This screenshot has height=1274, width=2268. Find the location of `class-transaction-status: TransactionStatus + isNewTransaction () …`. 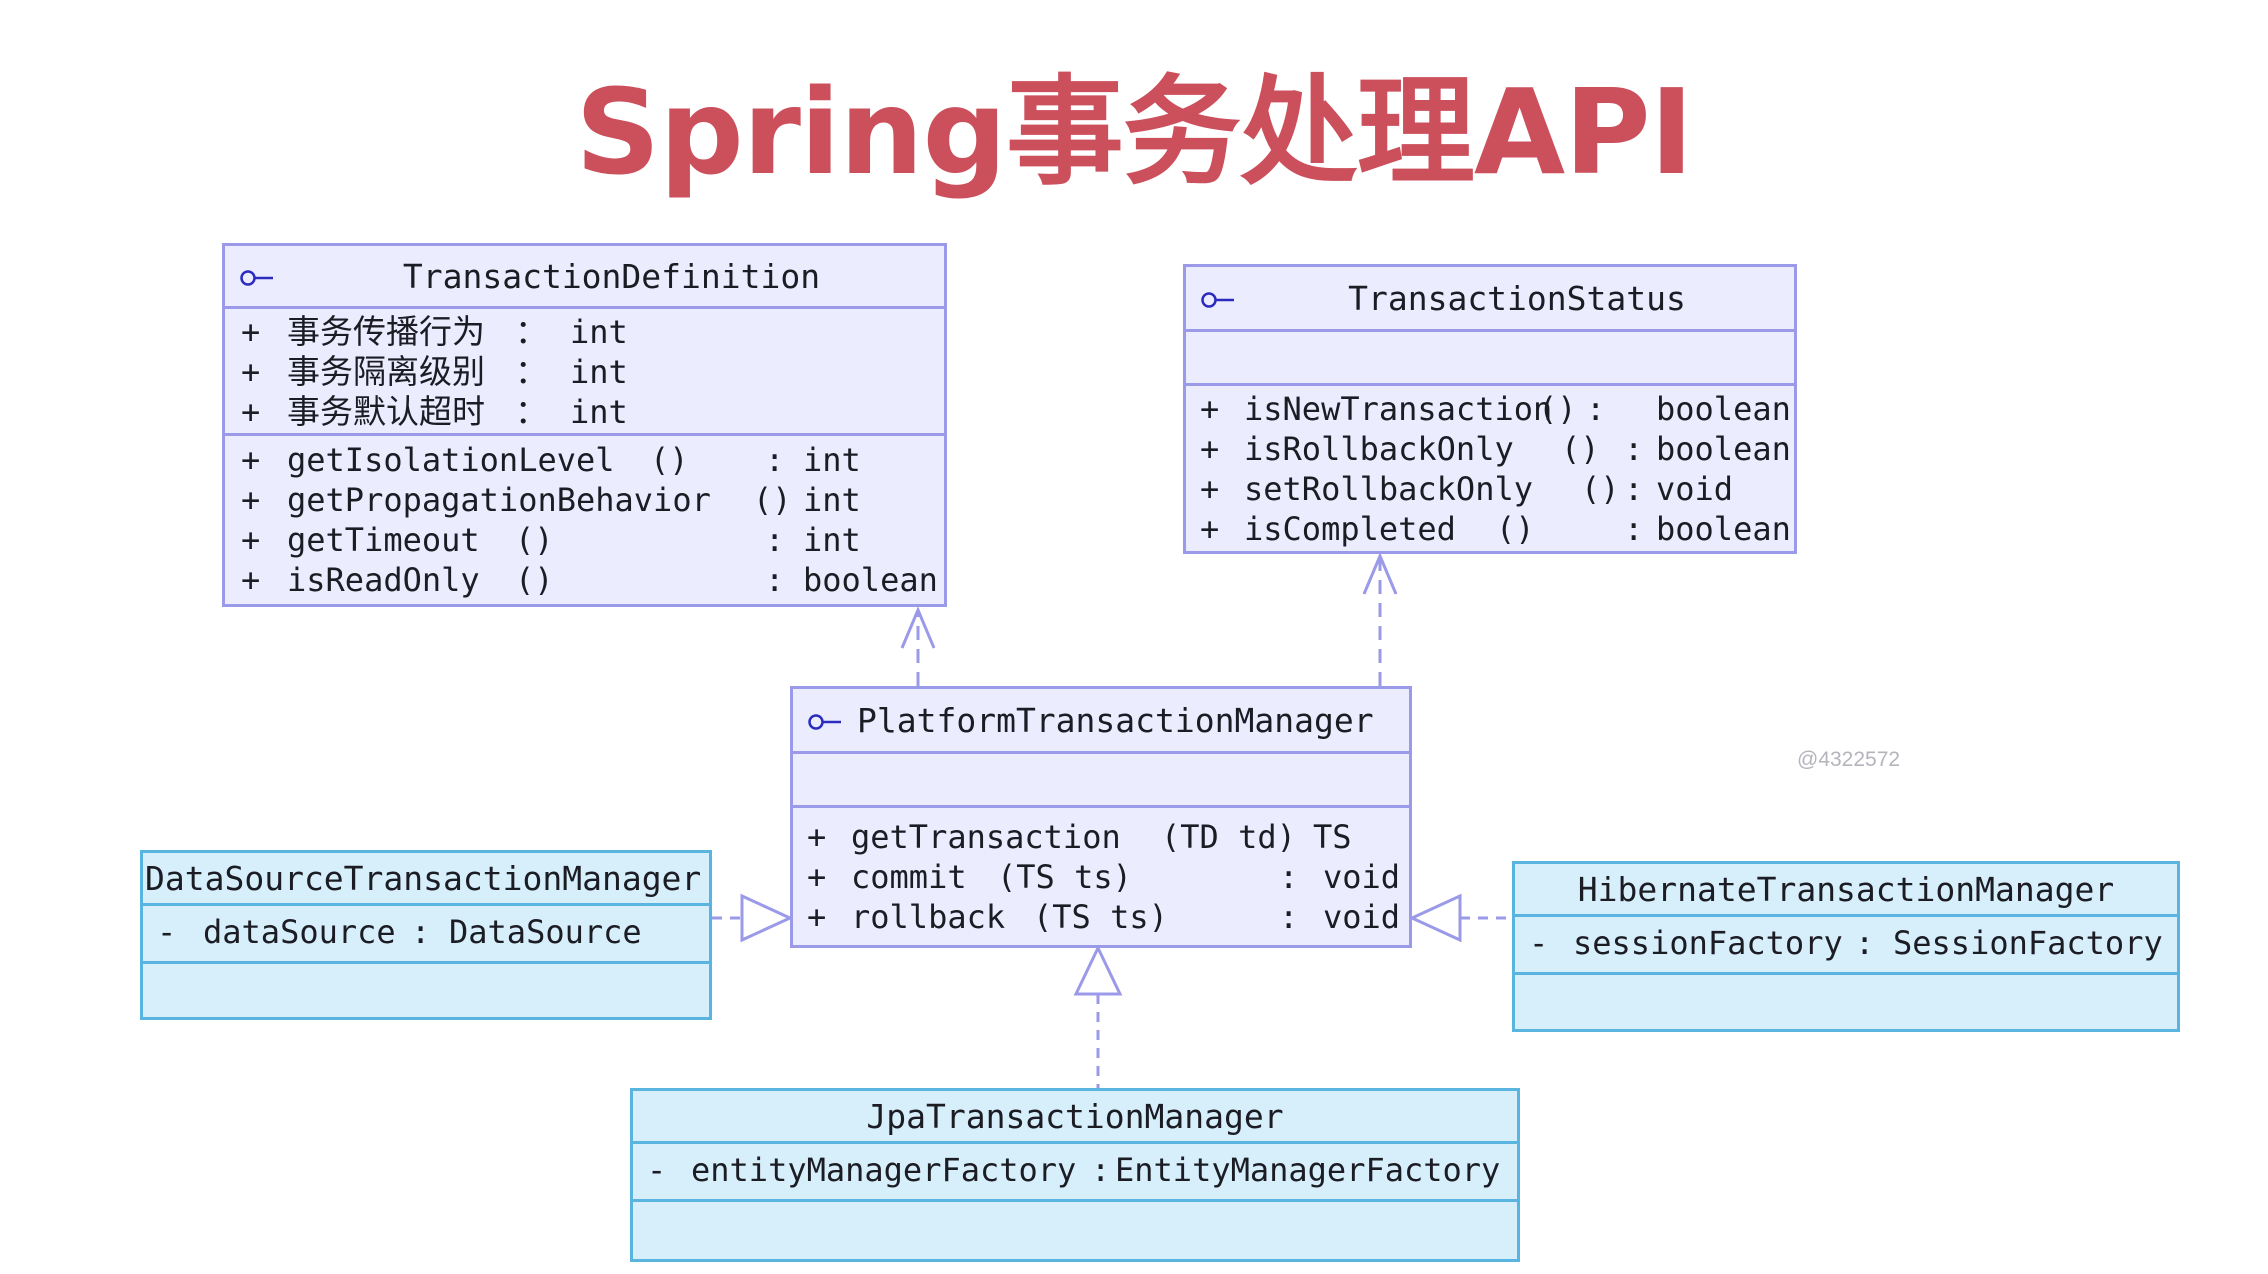

class-transaction-status: TransactionStatus + isNewTransaction () … is located at coordinates (1490, 409).